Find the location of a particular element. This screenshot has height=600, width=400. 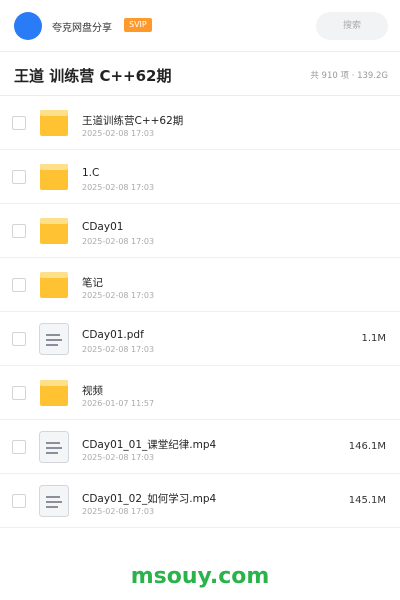

folder-header: 王道 训练营 C++62期 共 910 项 · 139.2G is located at coordinates (200, 74).